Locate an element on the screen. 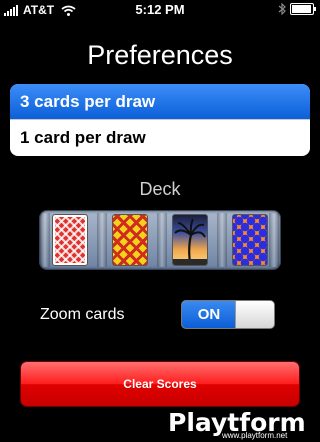 This screenshot has width=320, height=442. zoom-cards-toggle: ON is located at coordinates (228, 314).